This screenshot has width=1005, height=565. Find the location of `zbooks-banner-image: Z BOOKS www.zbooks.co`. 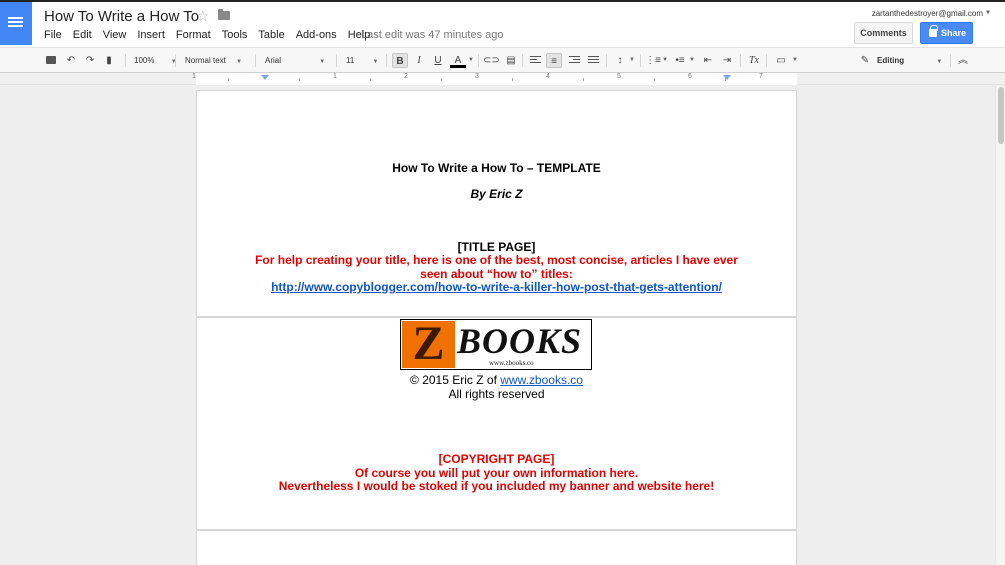

zbooks-banner-image: Z BOOKS www.zbooks.co is located at coordinates (496, 344).